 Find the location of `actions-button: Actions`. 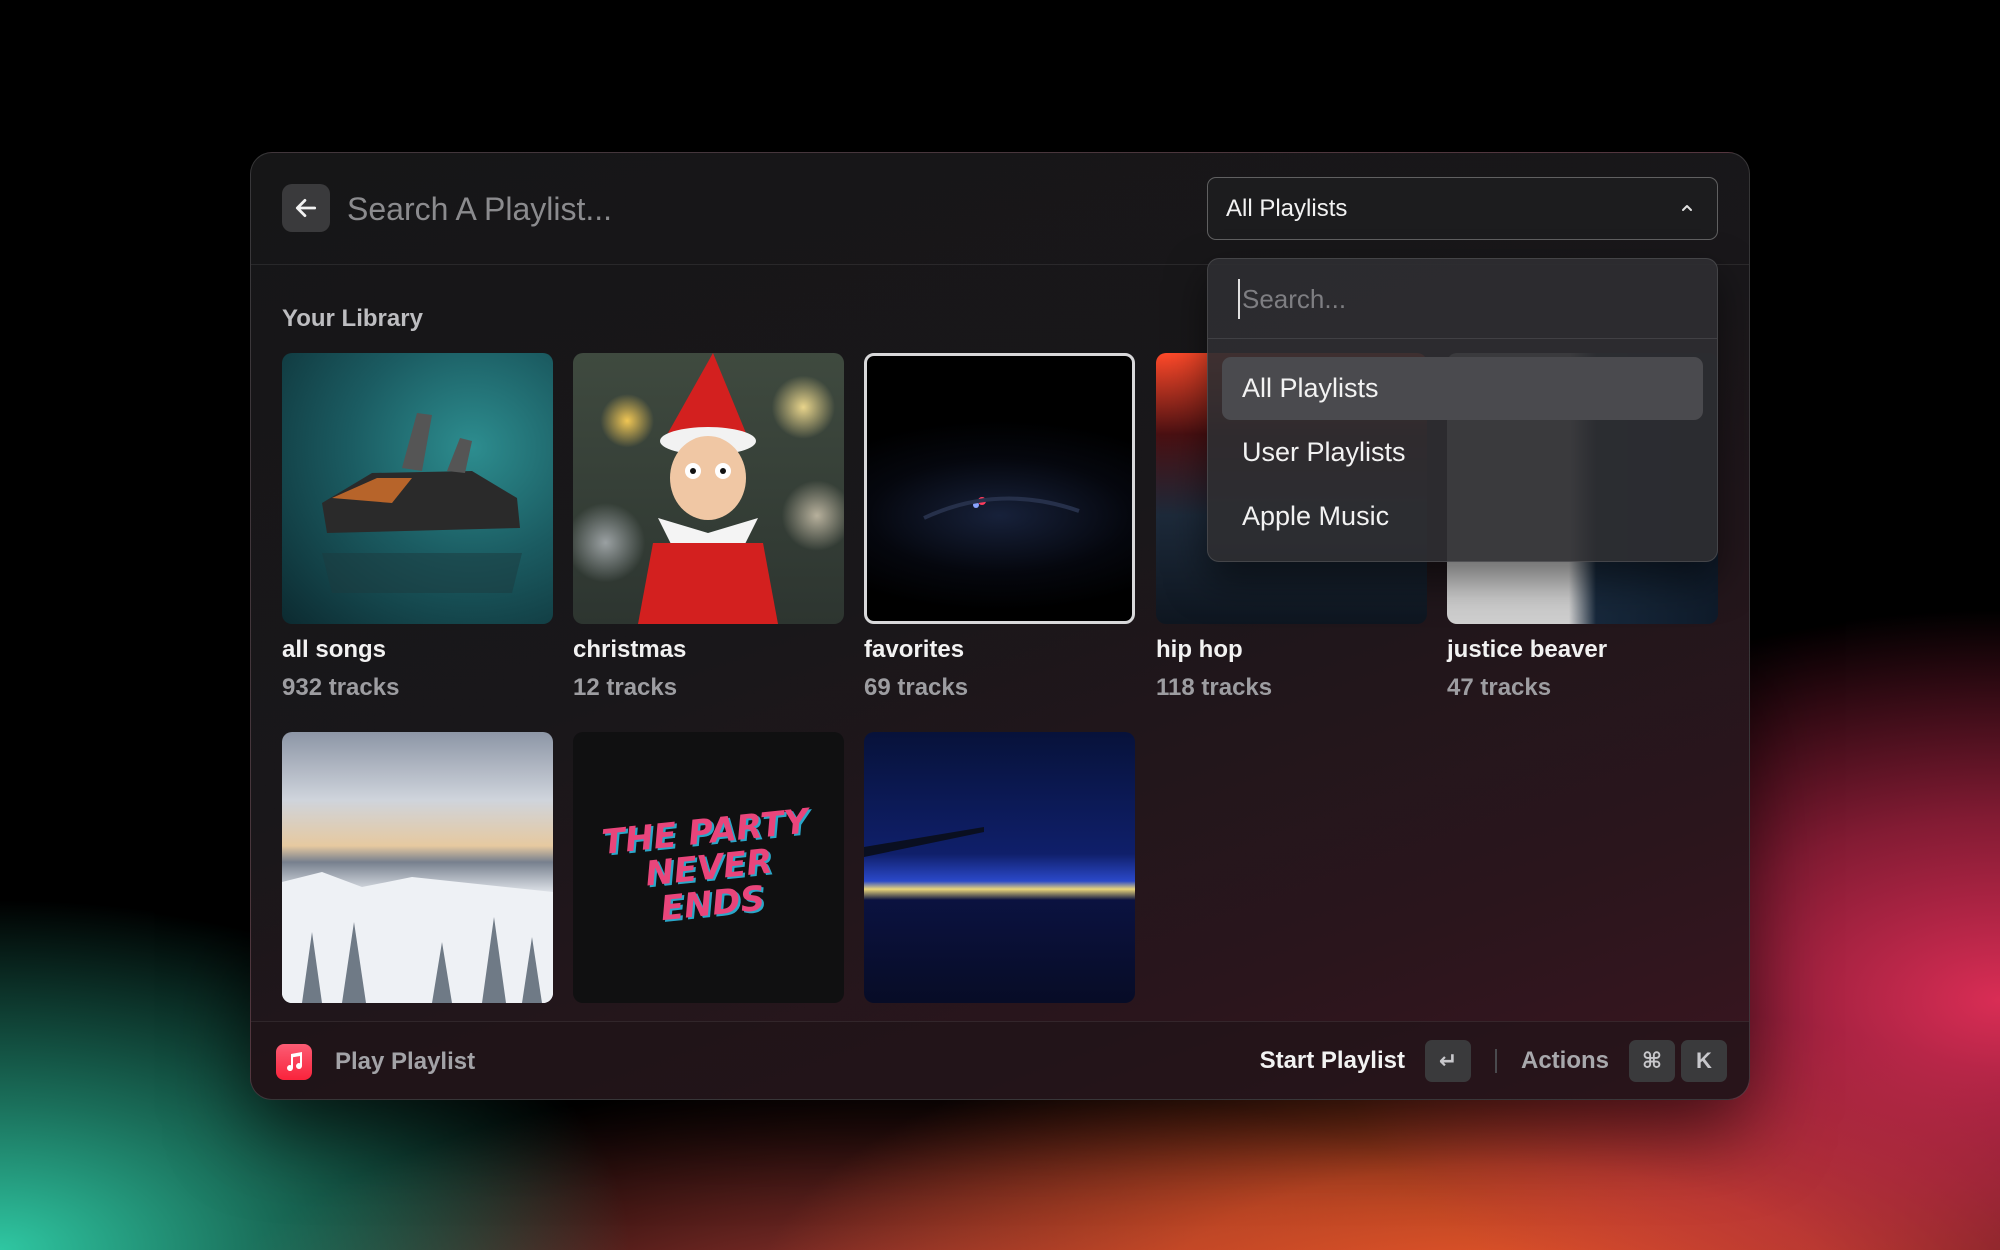

actions-button: Actions is located at coordinates (1565, 1061).